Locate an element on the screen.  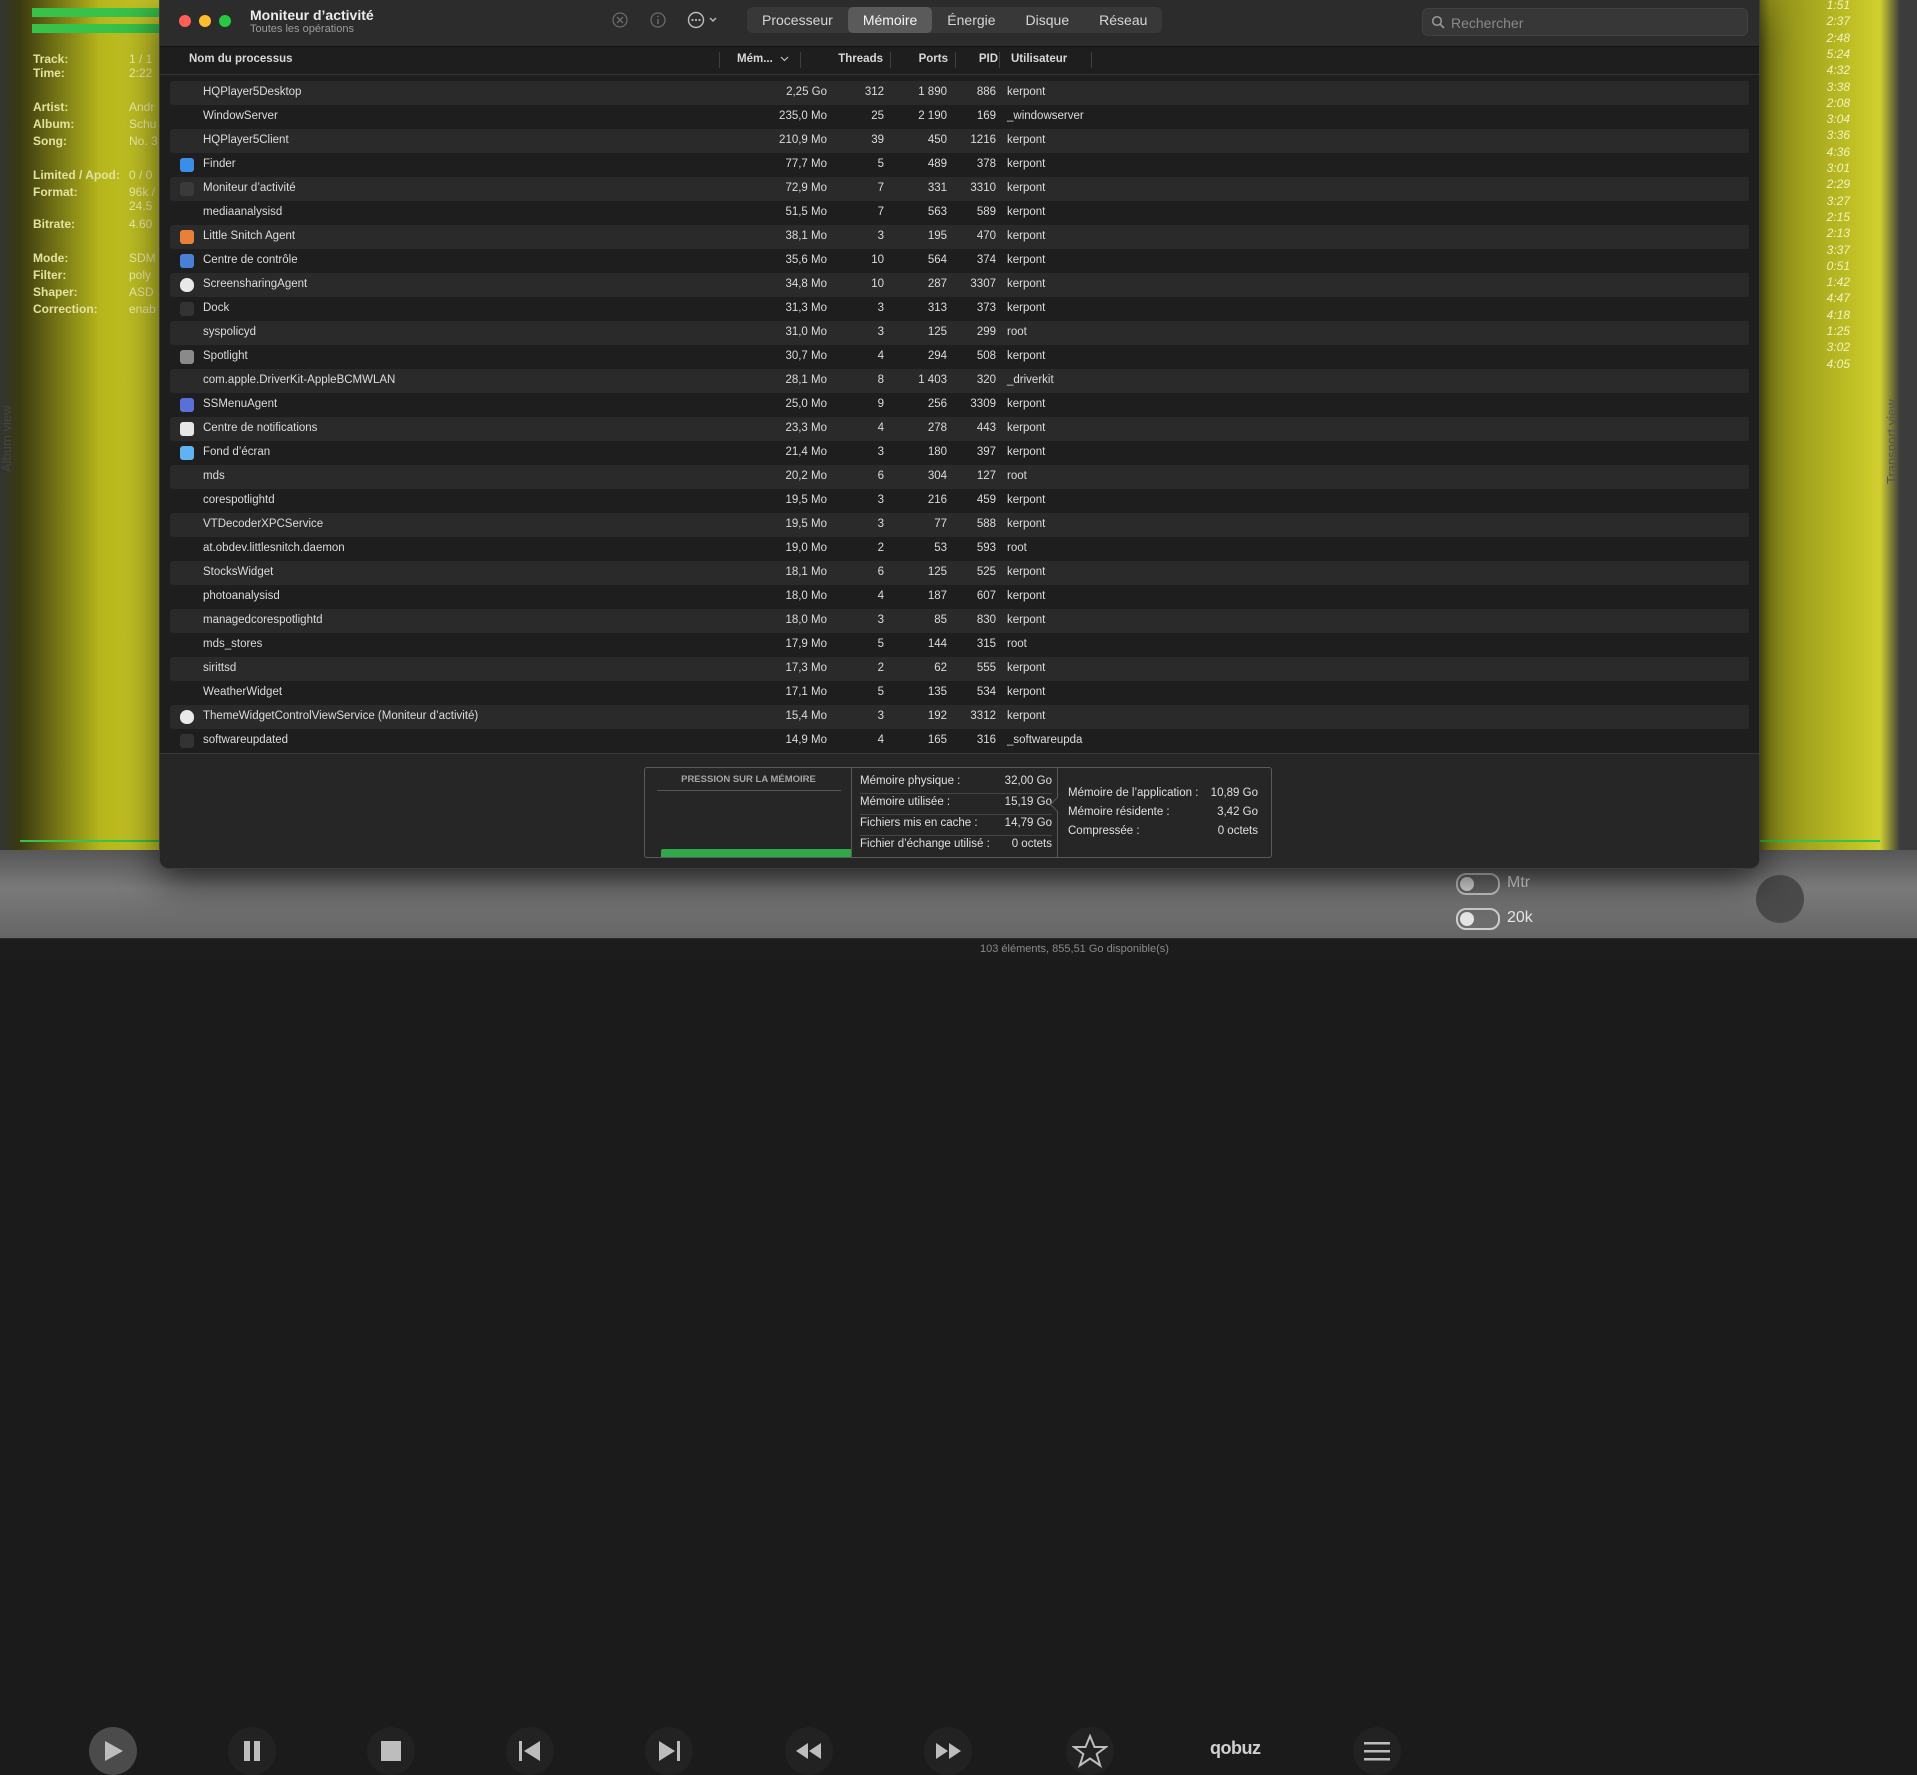
minimize-window-button is located at coordinates (205, 21).